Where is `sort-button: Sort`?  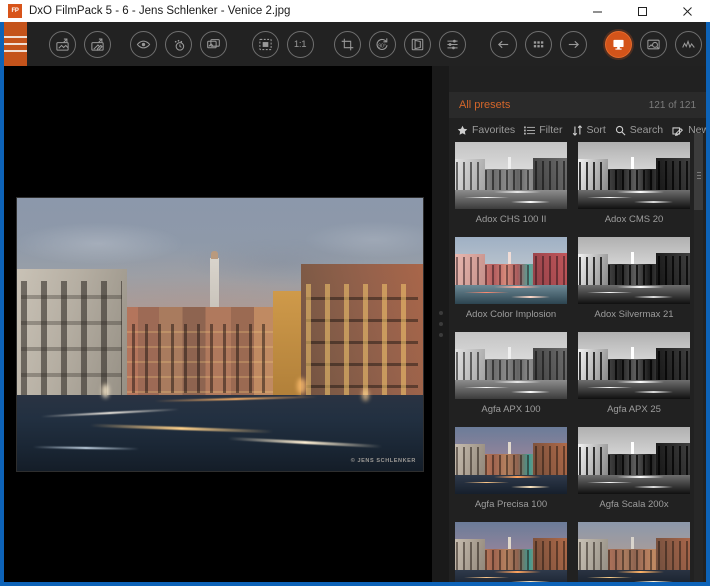
sort-button: Sort is located at coordinates (589, 130).